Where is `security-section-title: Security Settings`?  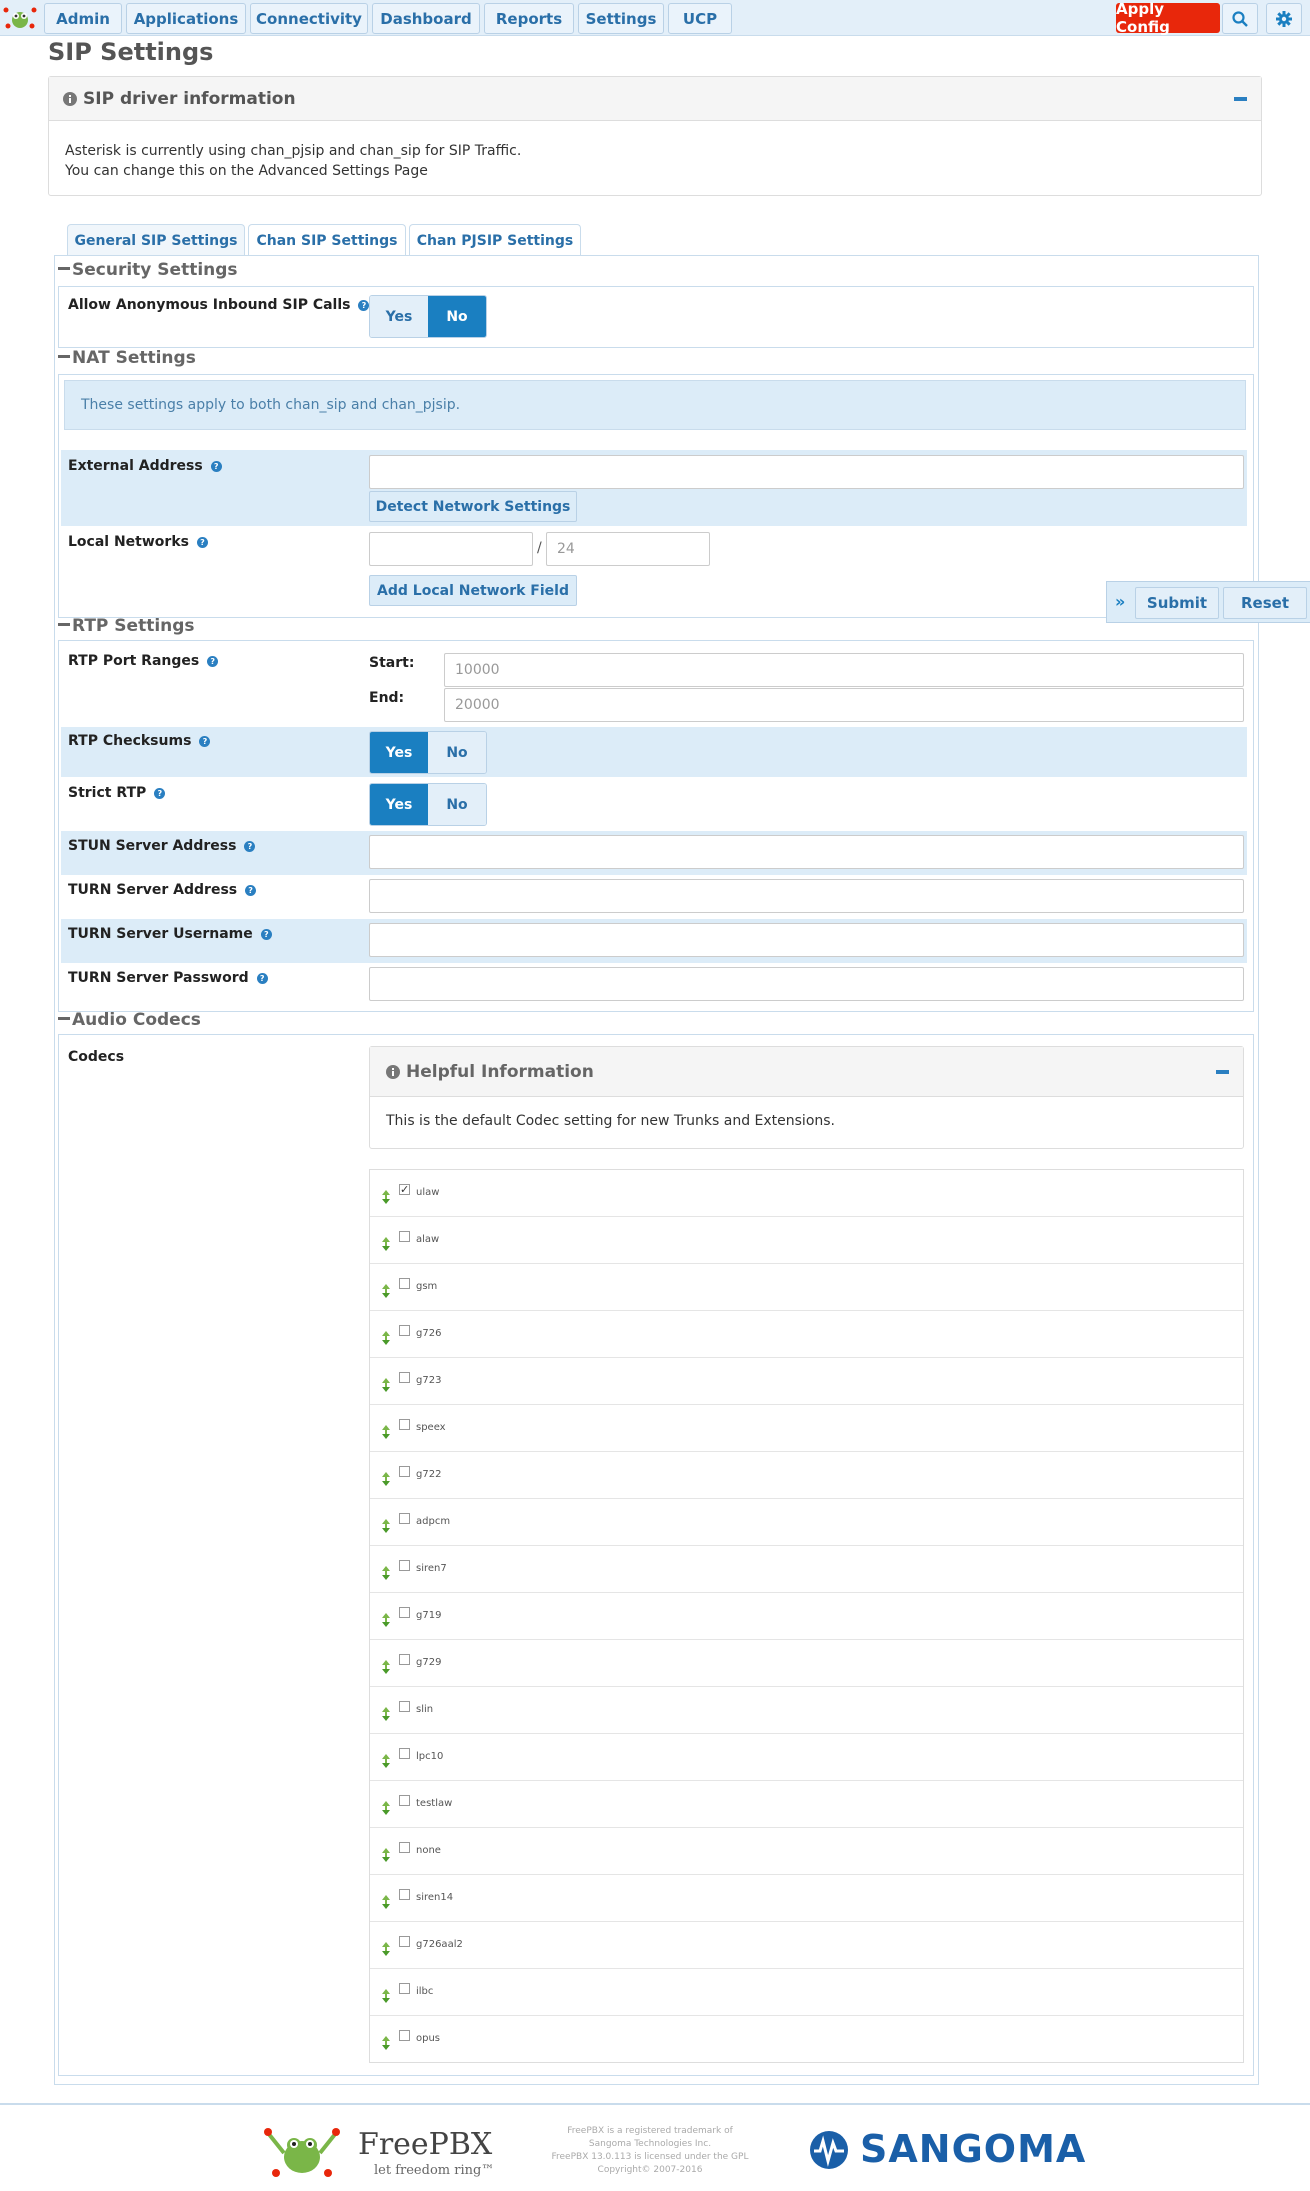 security-section-title: Security Settings is located at coordinates (148, 270).